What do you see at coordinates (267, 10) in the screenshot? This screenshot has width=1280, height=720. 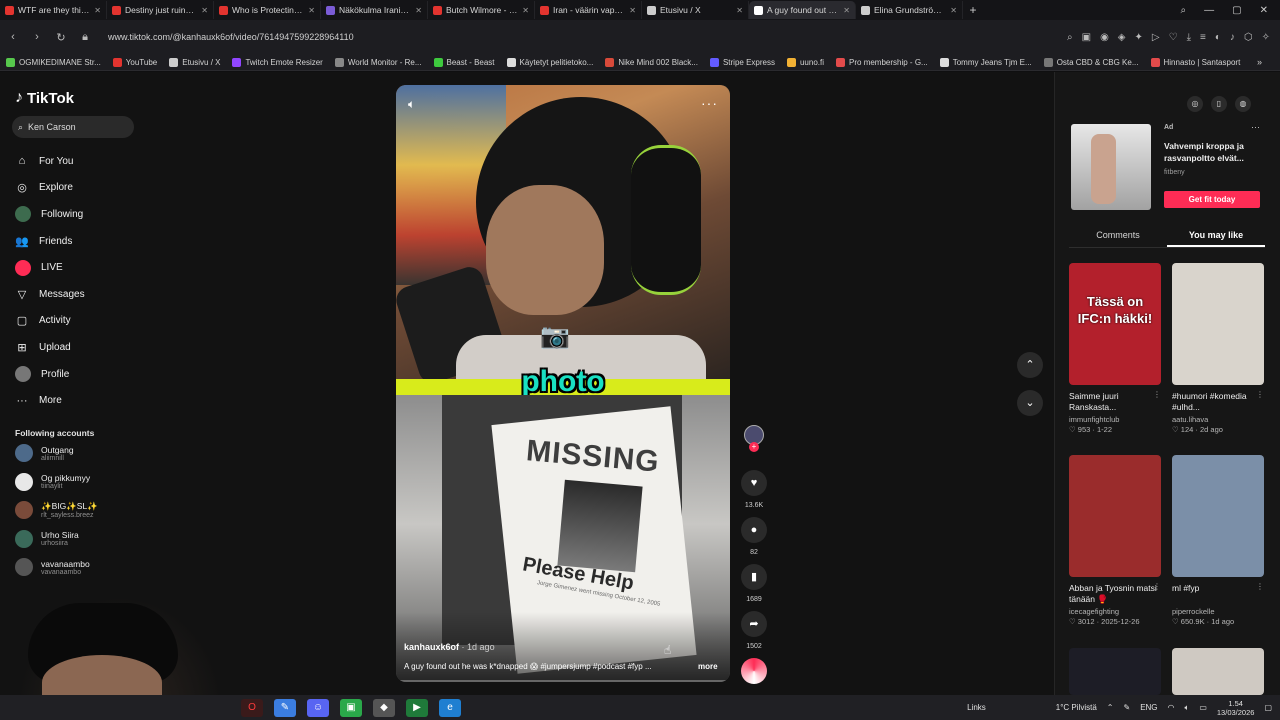 I see `browser-tab: Who is Protecting the Jeff ✕` at bounding box center [267, 10].